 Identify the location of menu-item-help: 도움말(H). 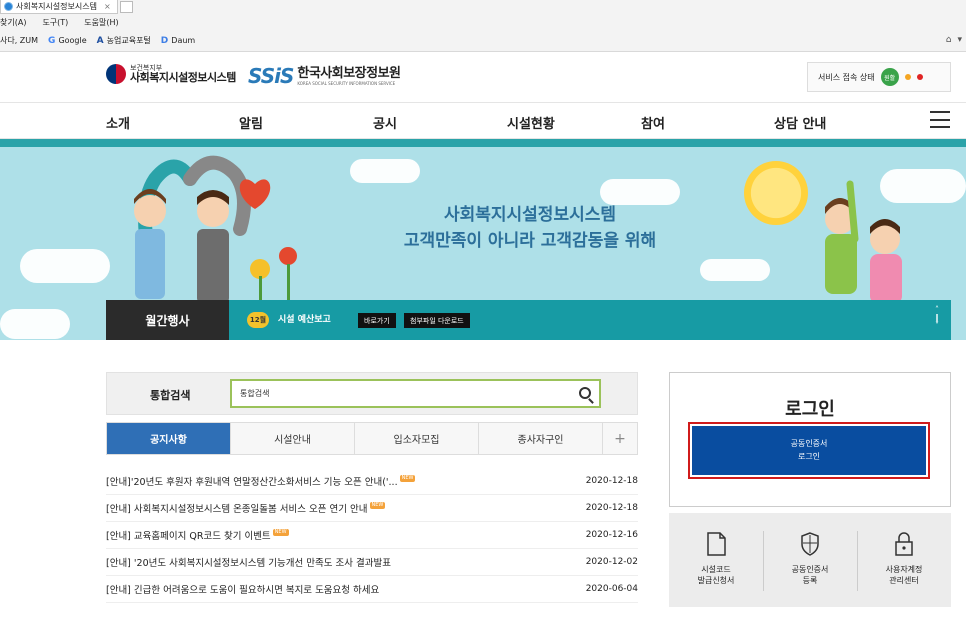
(101, 22).